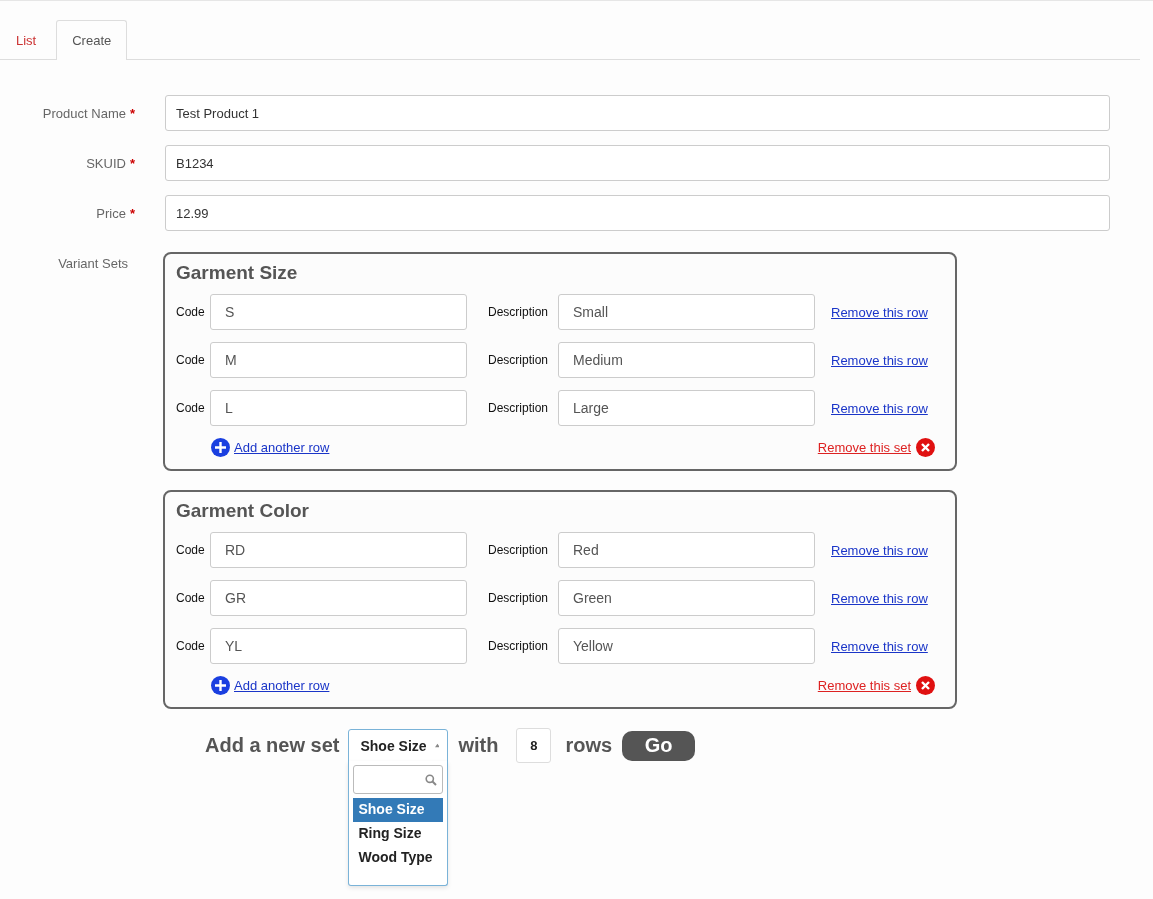  I want to click on code-input: M, so click(338, 360).